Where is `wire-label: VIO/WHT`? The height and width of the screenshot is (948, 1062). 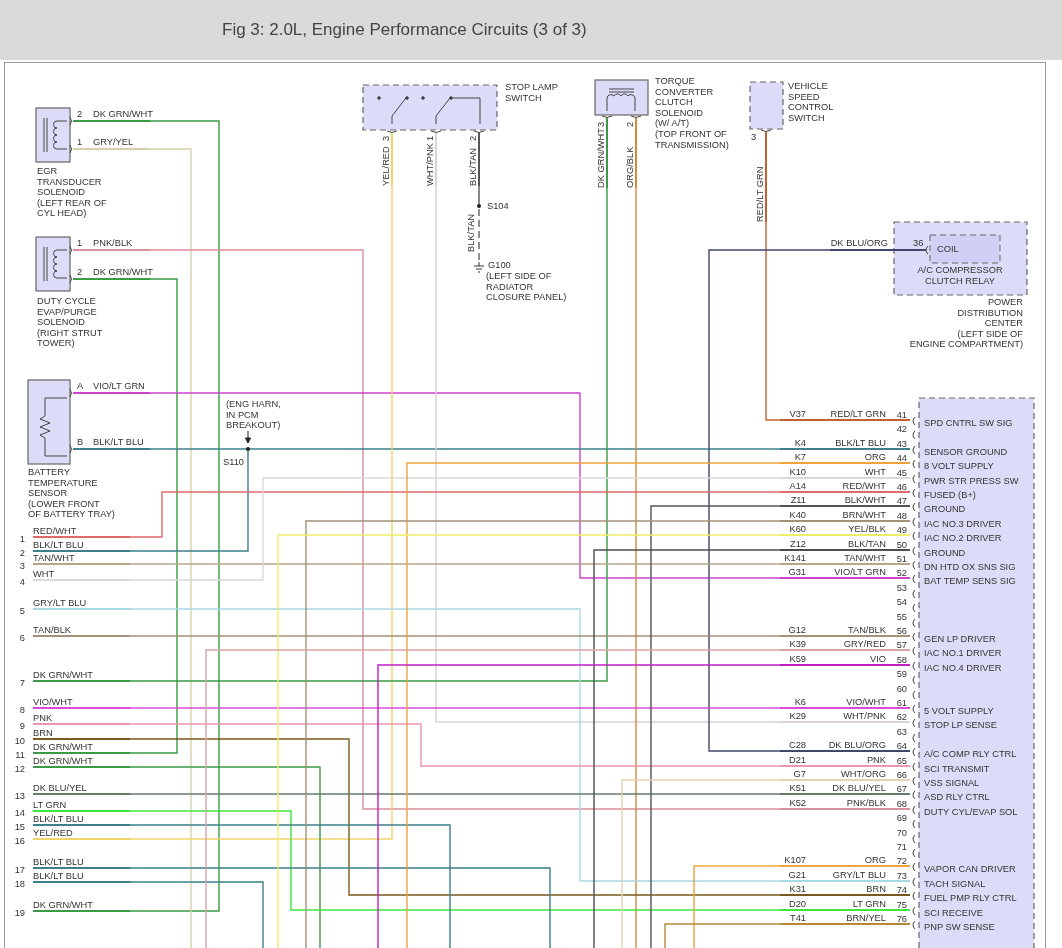
wire-label: VIO/WHT is located at coordinates (53, 702).